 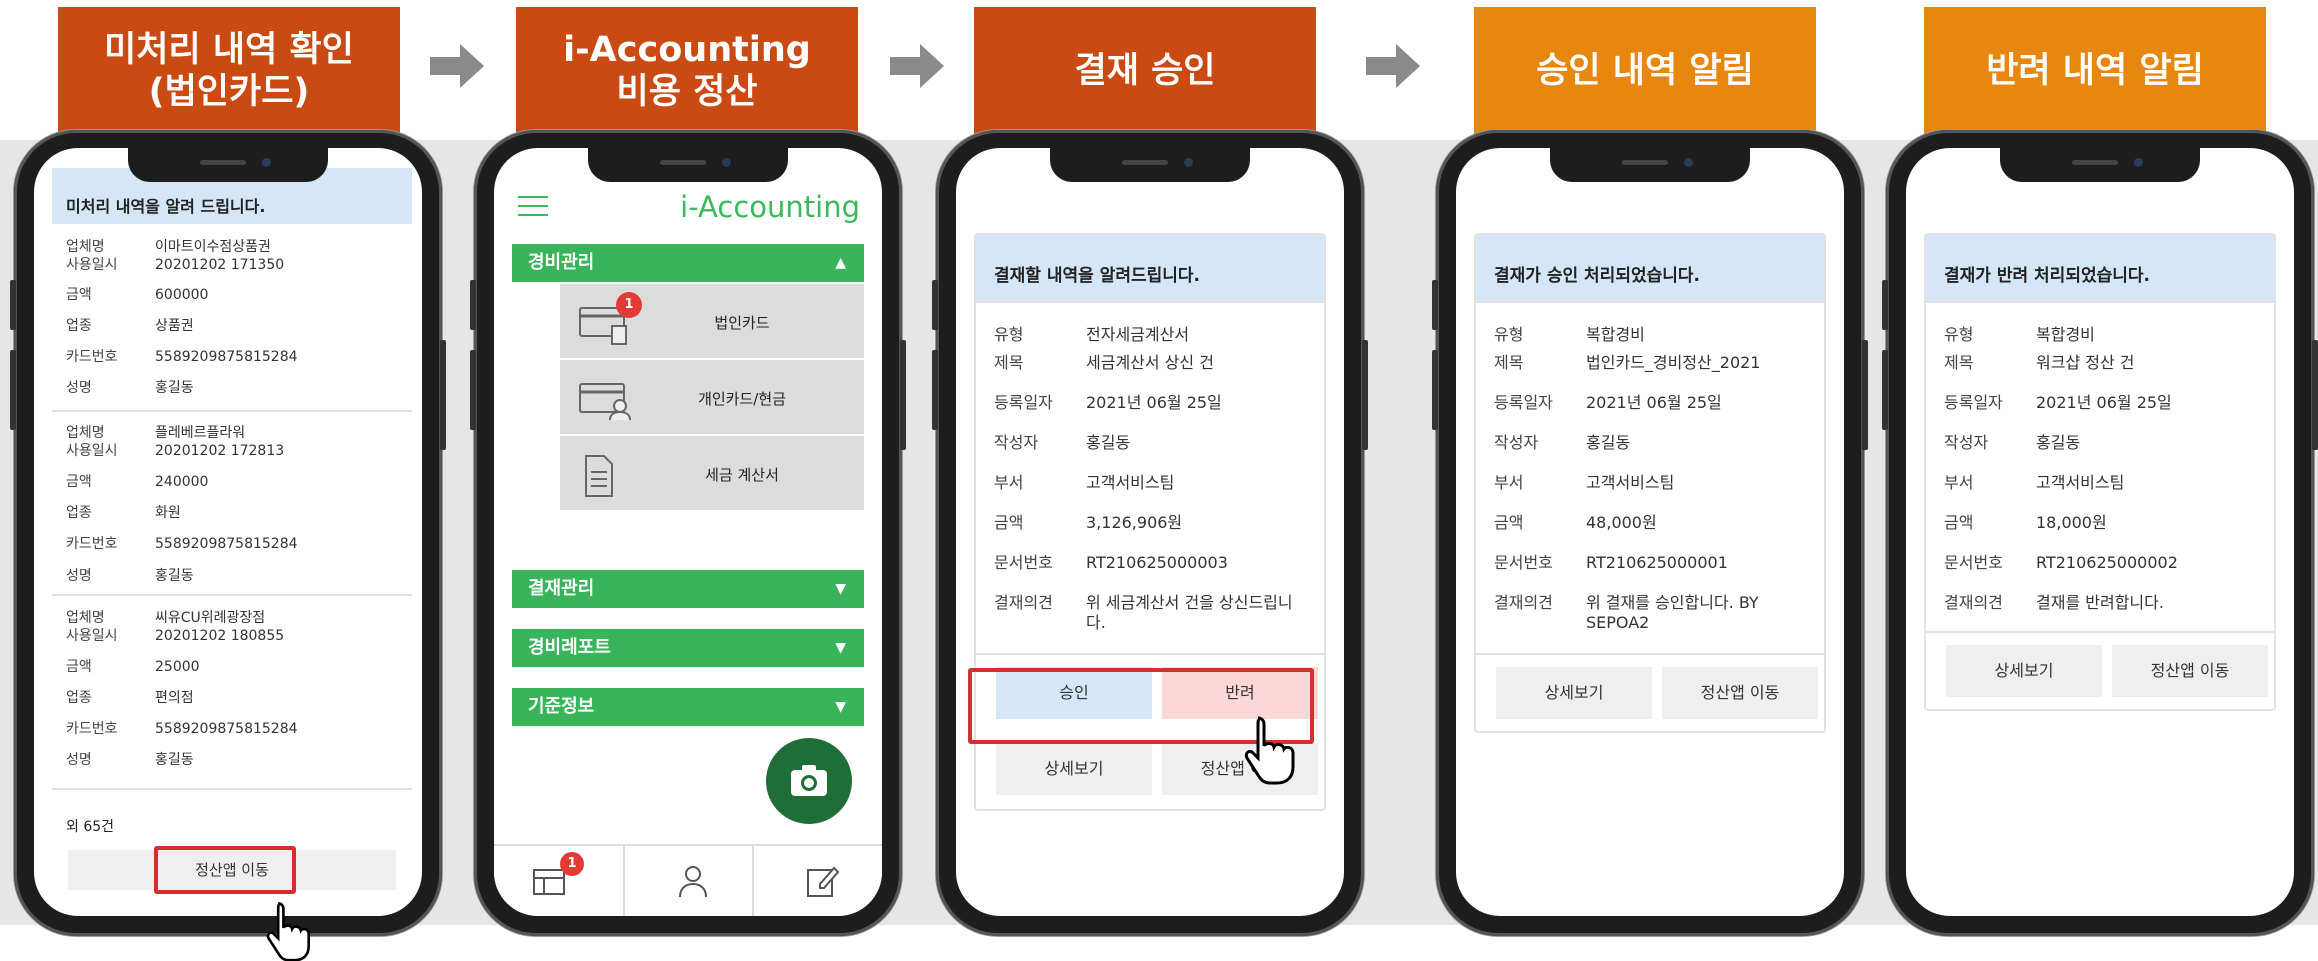 What do you see at coordinates (572, 864) in the screenshot?
I see `notification-badge: 1` at bounding box center [572, 864].